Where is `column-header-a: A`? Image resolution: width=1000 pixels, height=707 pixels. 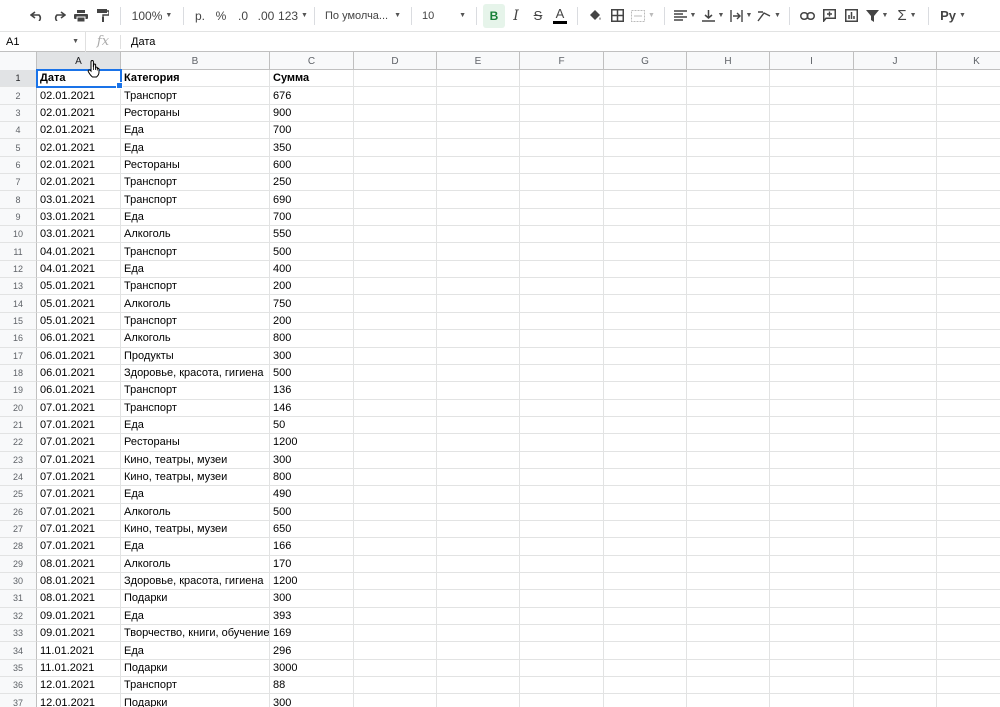
column-header-a: A is located at coordinates (79, 61).